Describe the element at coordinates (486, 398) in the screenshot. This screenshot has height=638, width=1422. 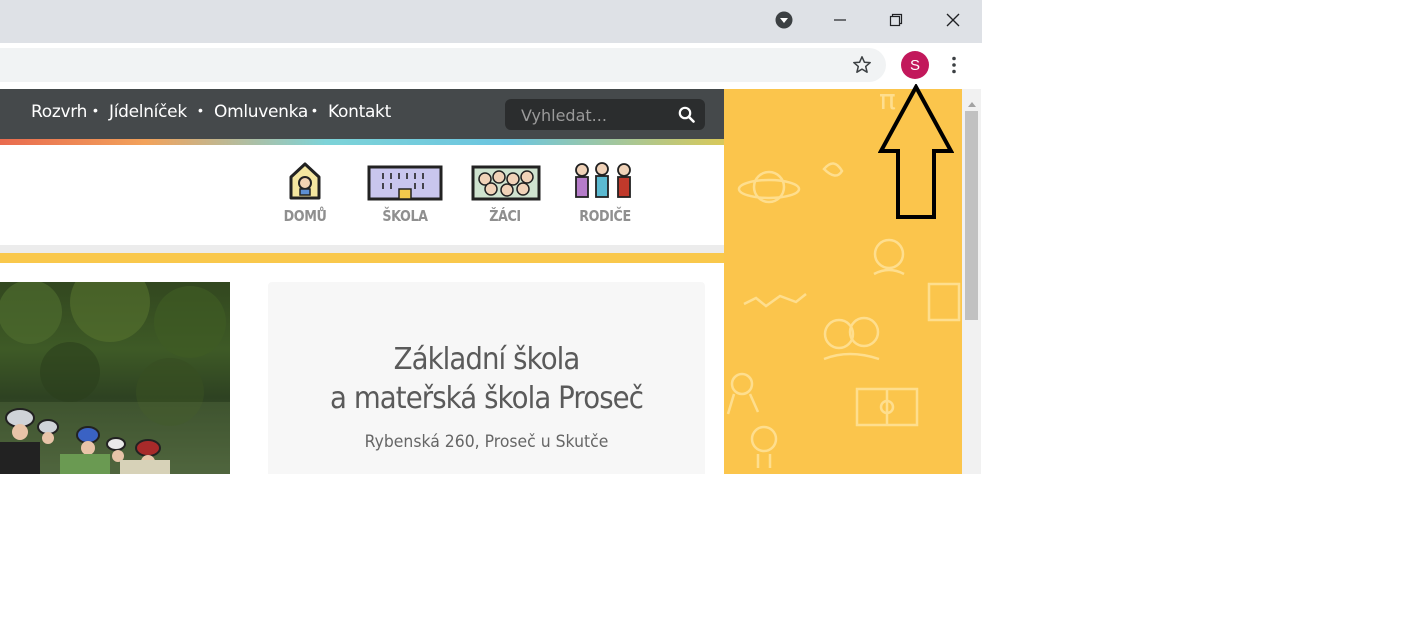
I see `school-name-line2: a mateřská škola Proseč` at that location.